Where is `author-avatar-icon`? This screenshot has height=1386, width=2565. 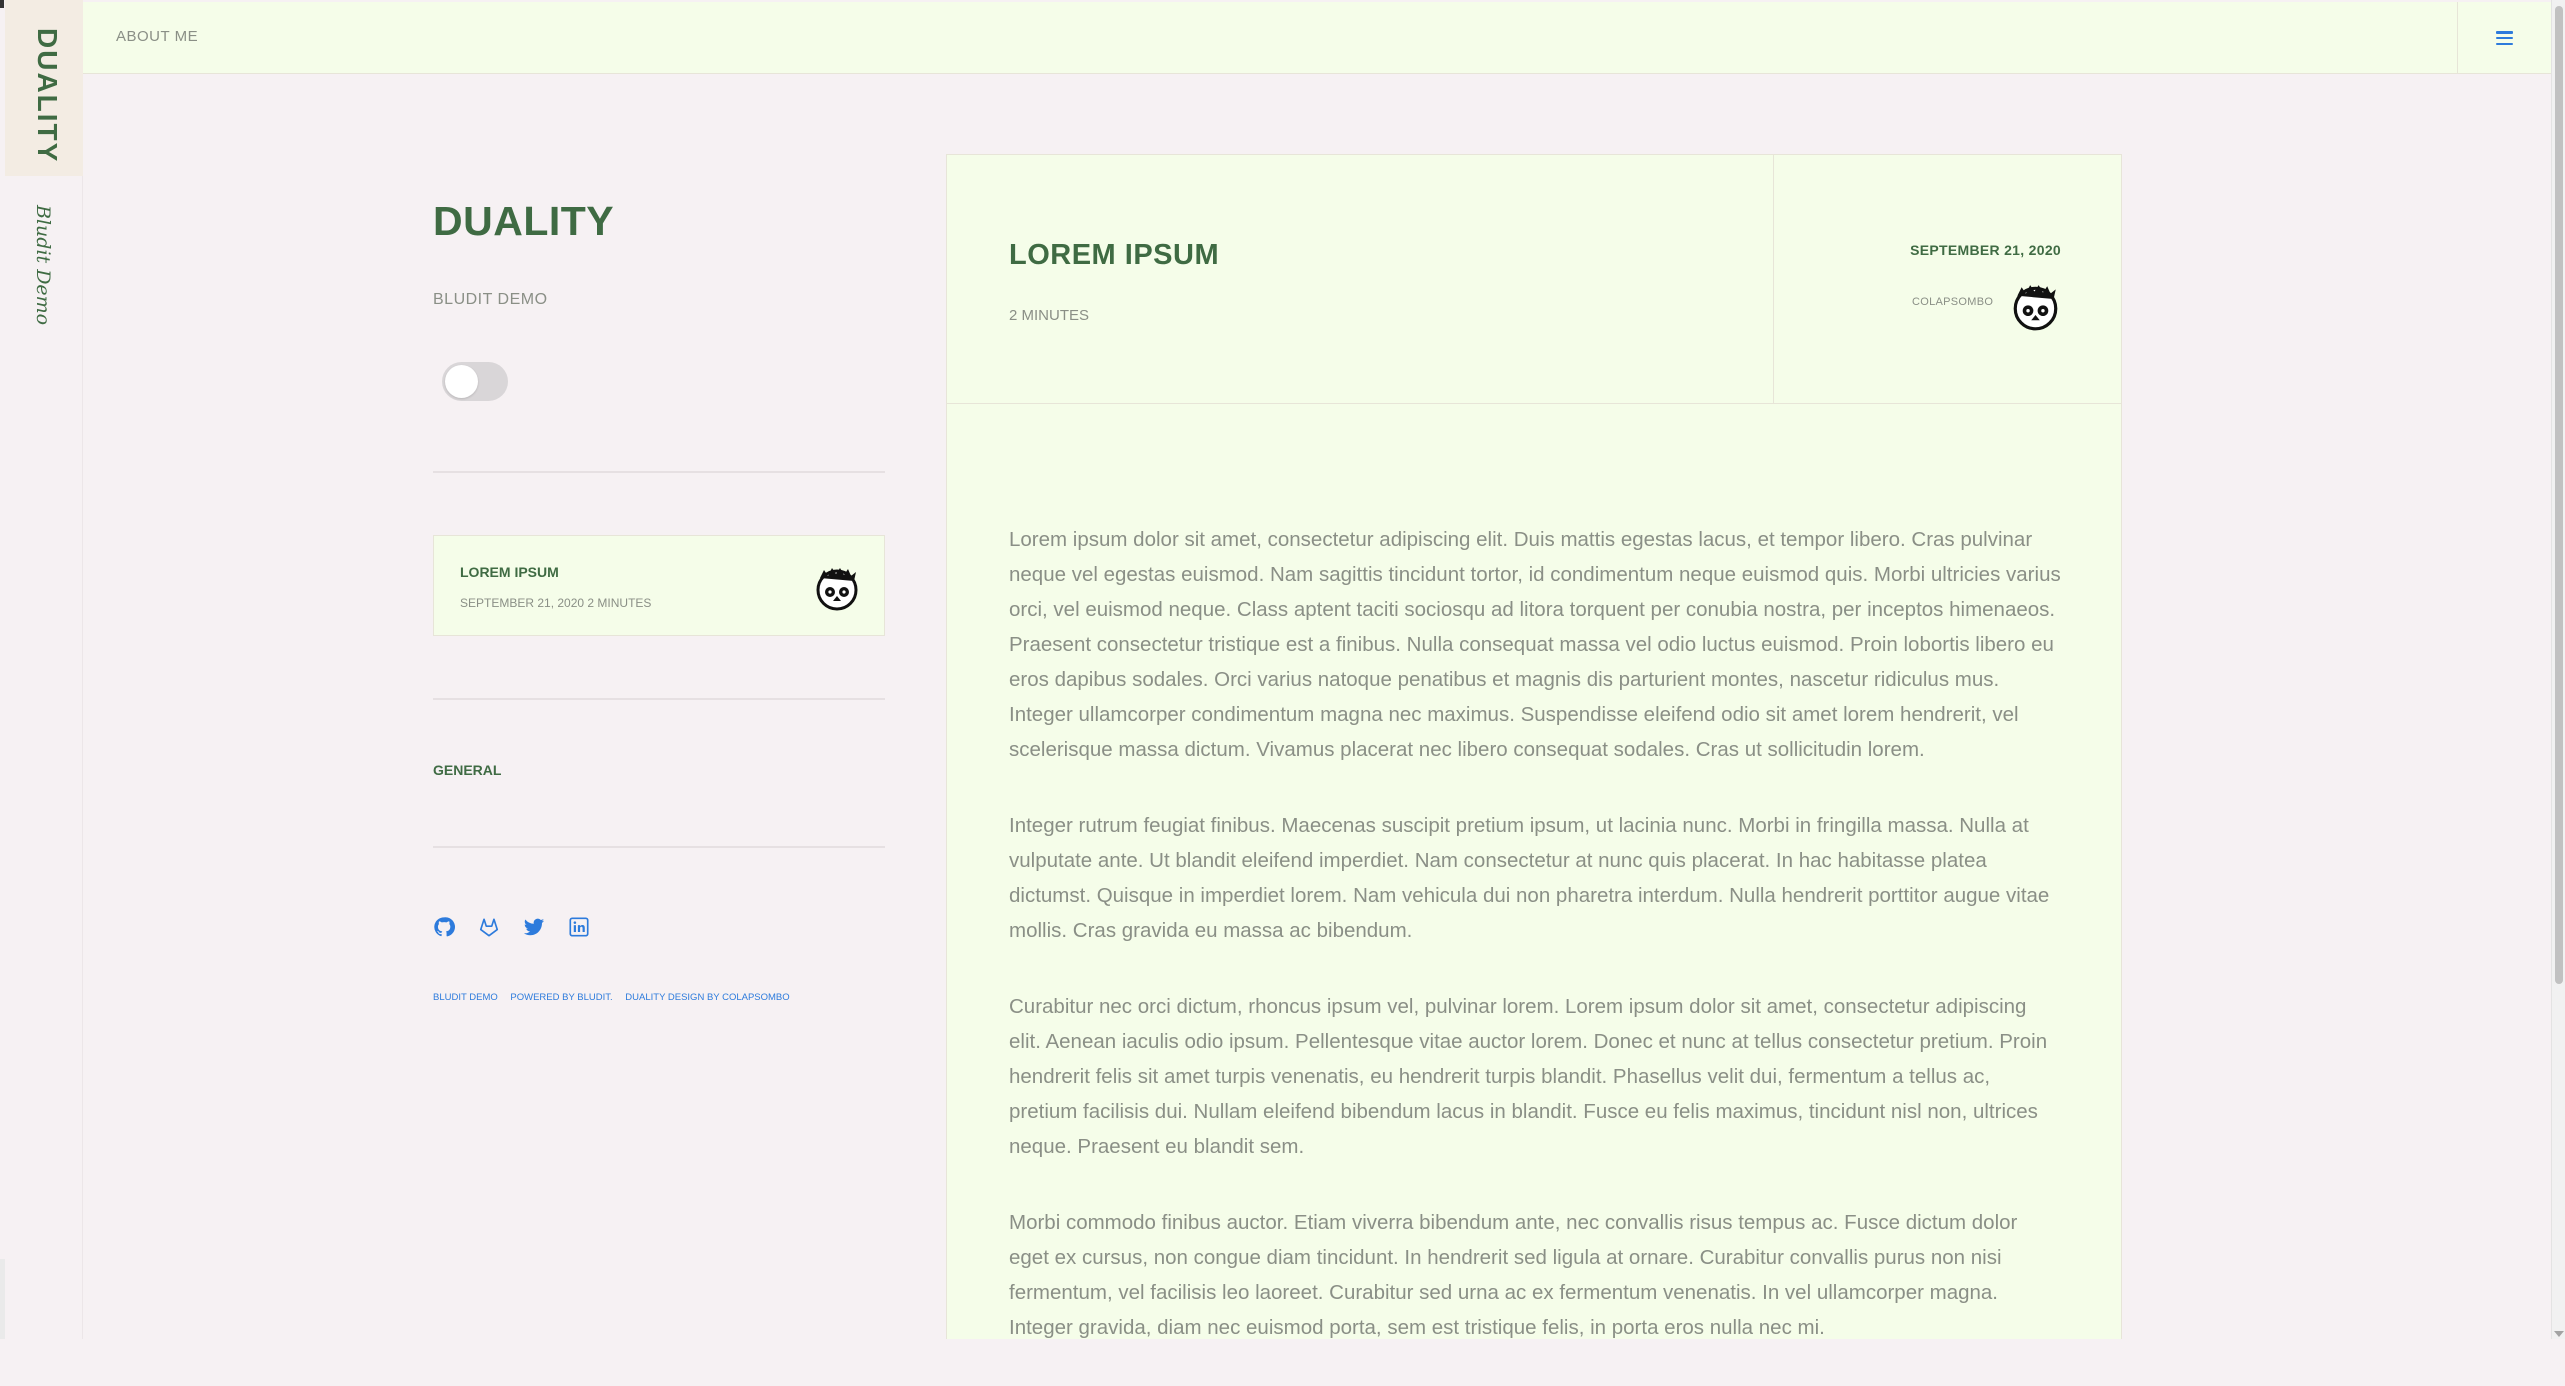 author-avatar-icon is located at coordinates (2035, 308).